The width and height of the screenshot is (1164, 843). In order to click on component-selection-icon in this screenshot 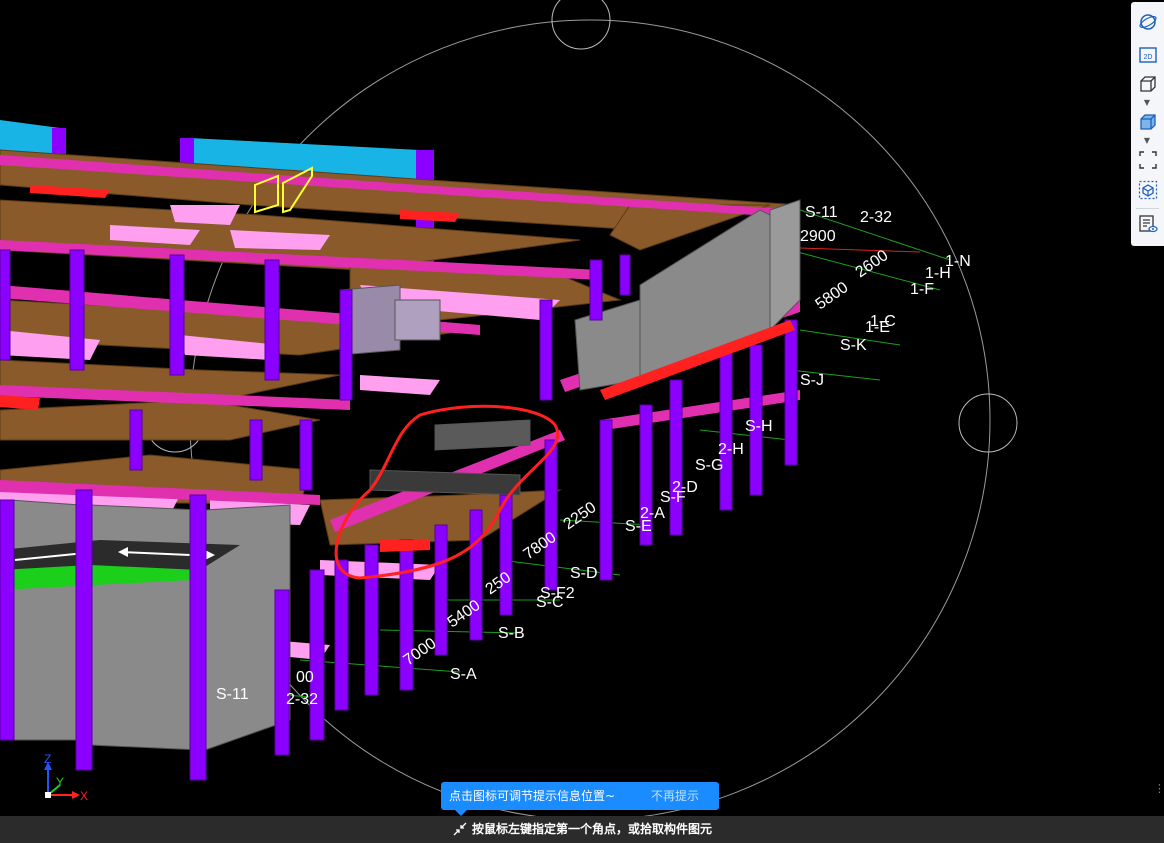, I will do `click(1147, 190)`.